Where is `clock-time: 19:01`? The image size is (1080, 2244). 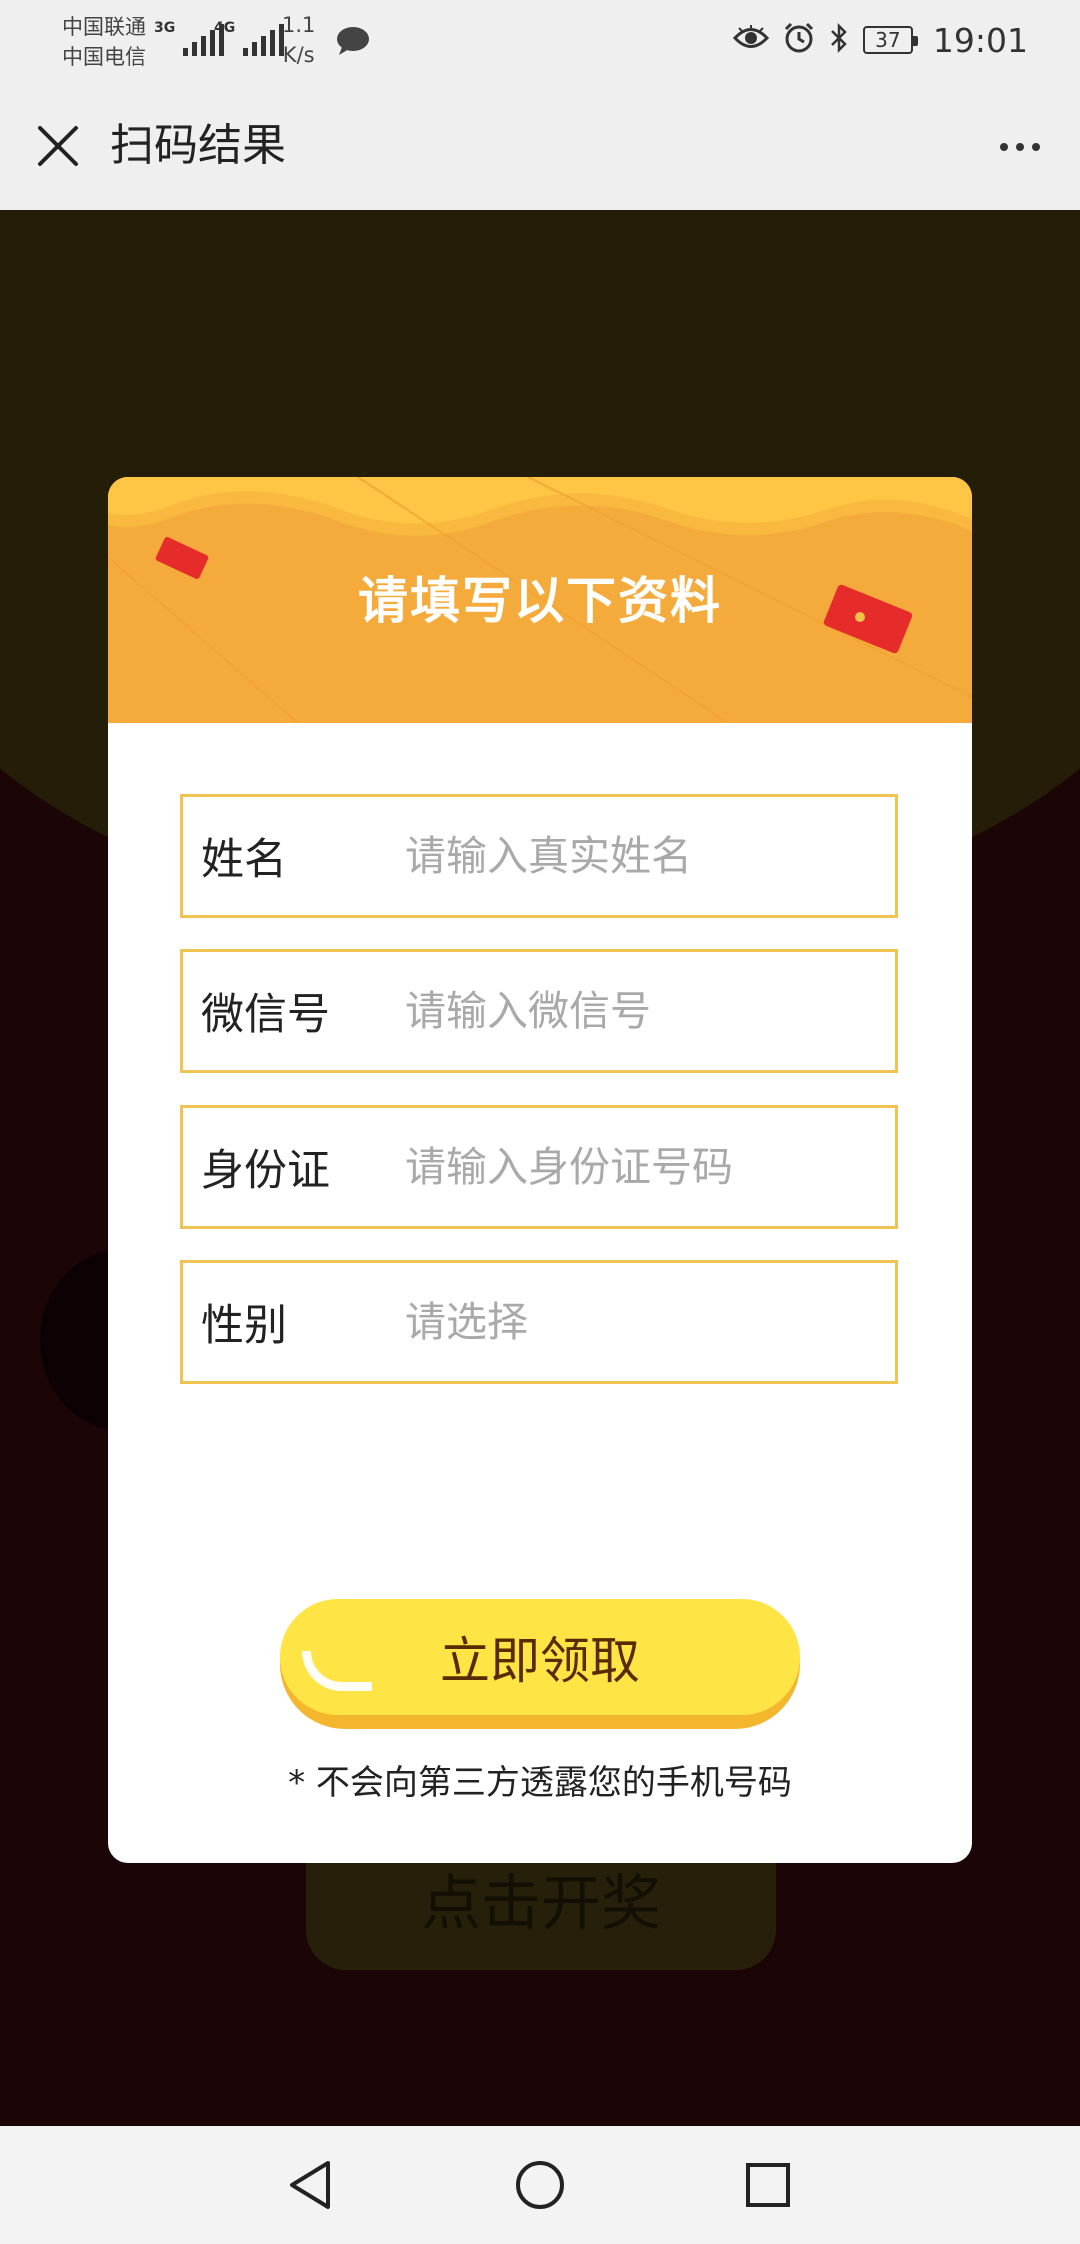
clock-time: 19:01 is located at coordinates (980, 40).